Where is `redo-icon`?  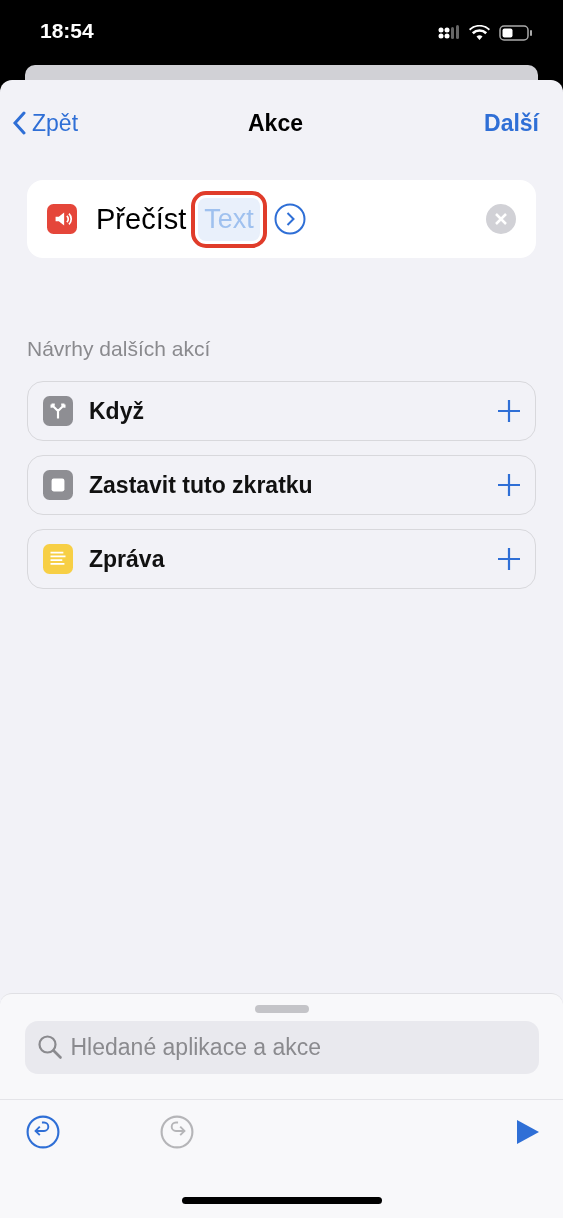 redo-icon is located at coordinates (177, 1132).